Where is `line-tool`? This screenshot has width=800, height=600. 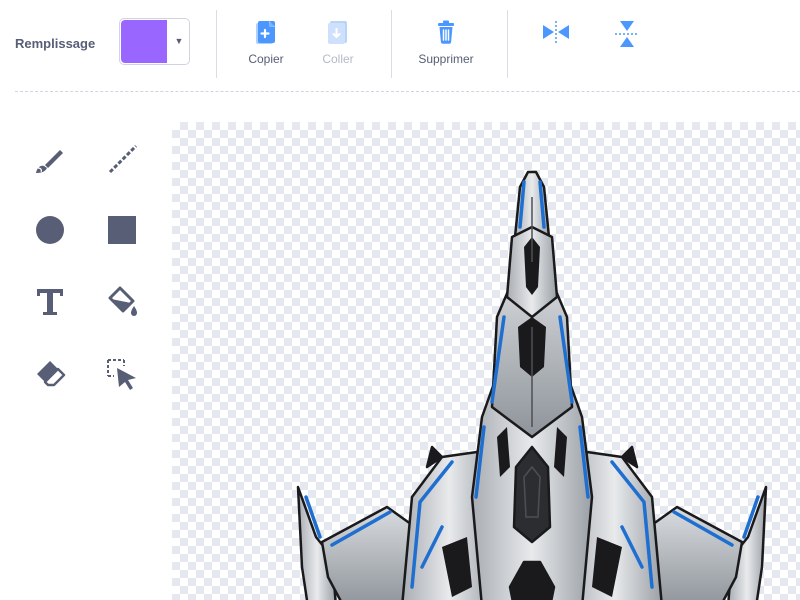
line-tool is located at coordinates (122, 160).